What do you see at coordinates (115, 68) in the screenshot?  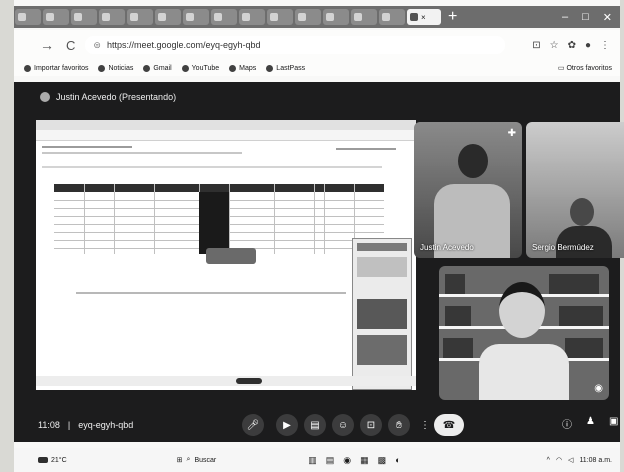 I see `bookmark-news: Noticias` at bounding box center [115, 68].